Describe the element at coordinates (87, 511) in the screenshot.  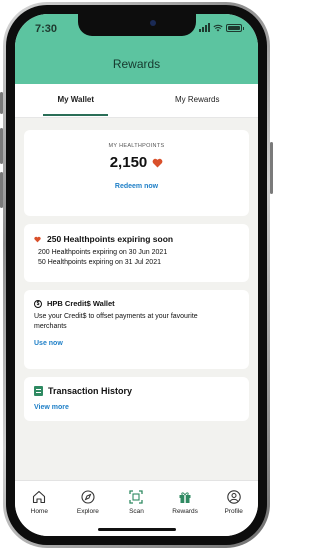
I see `nav-explore-label: Explore` at that location.